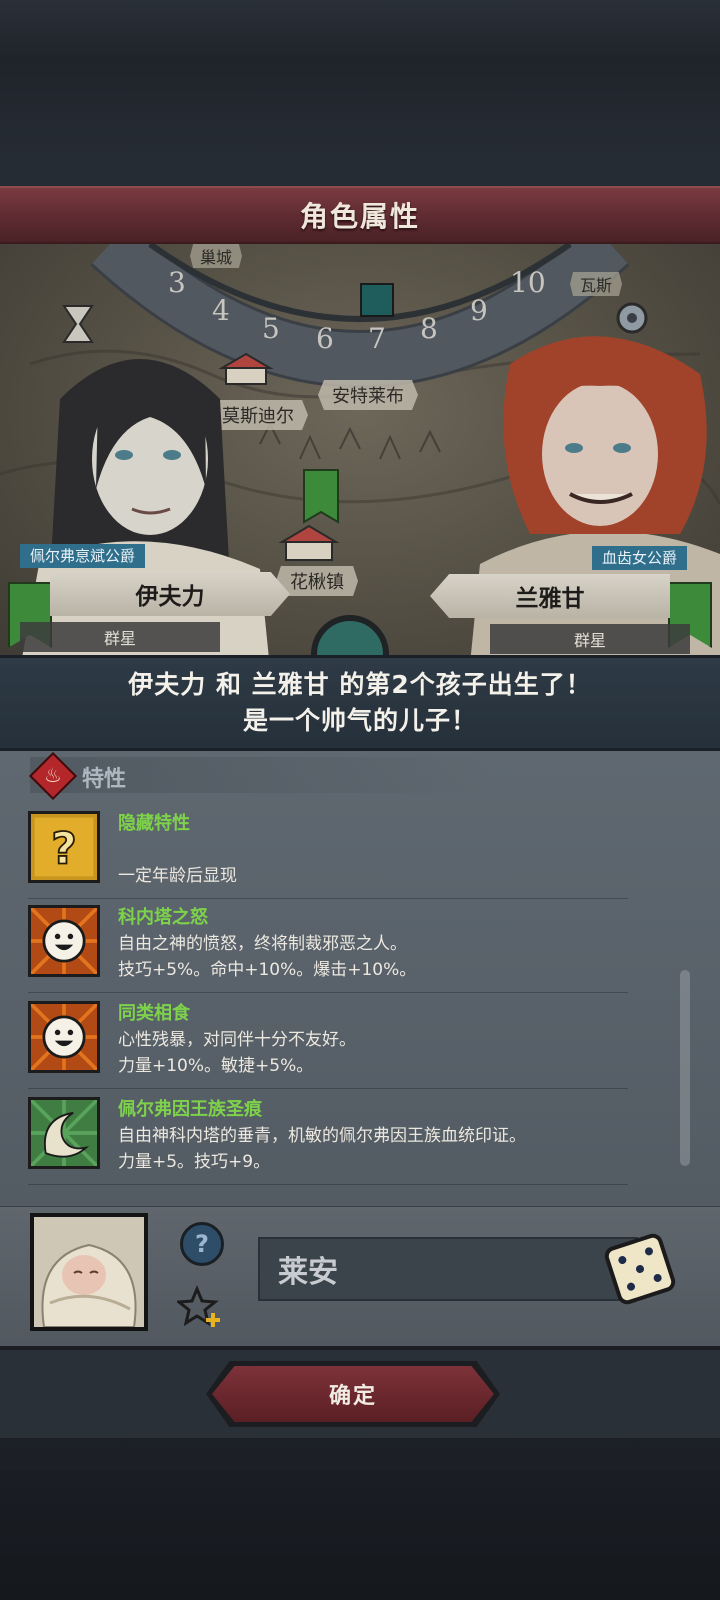  What do you see at coordinates (262, 944) in the screenshot?
I see `trait-description: 自由之神的愤怒，终将制裁邪恶之人。` at bounding box center [262, 944].